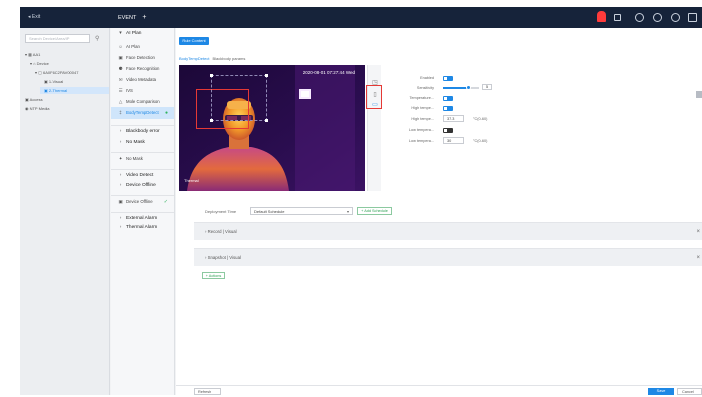  Describe the element at coordinates (56, 72) in the screenshot. I see `tree-node-camera: ▾ ▢ 6A0F6C2PAV00047` at that location.